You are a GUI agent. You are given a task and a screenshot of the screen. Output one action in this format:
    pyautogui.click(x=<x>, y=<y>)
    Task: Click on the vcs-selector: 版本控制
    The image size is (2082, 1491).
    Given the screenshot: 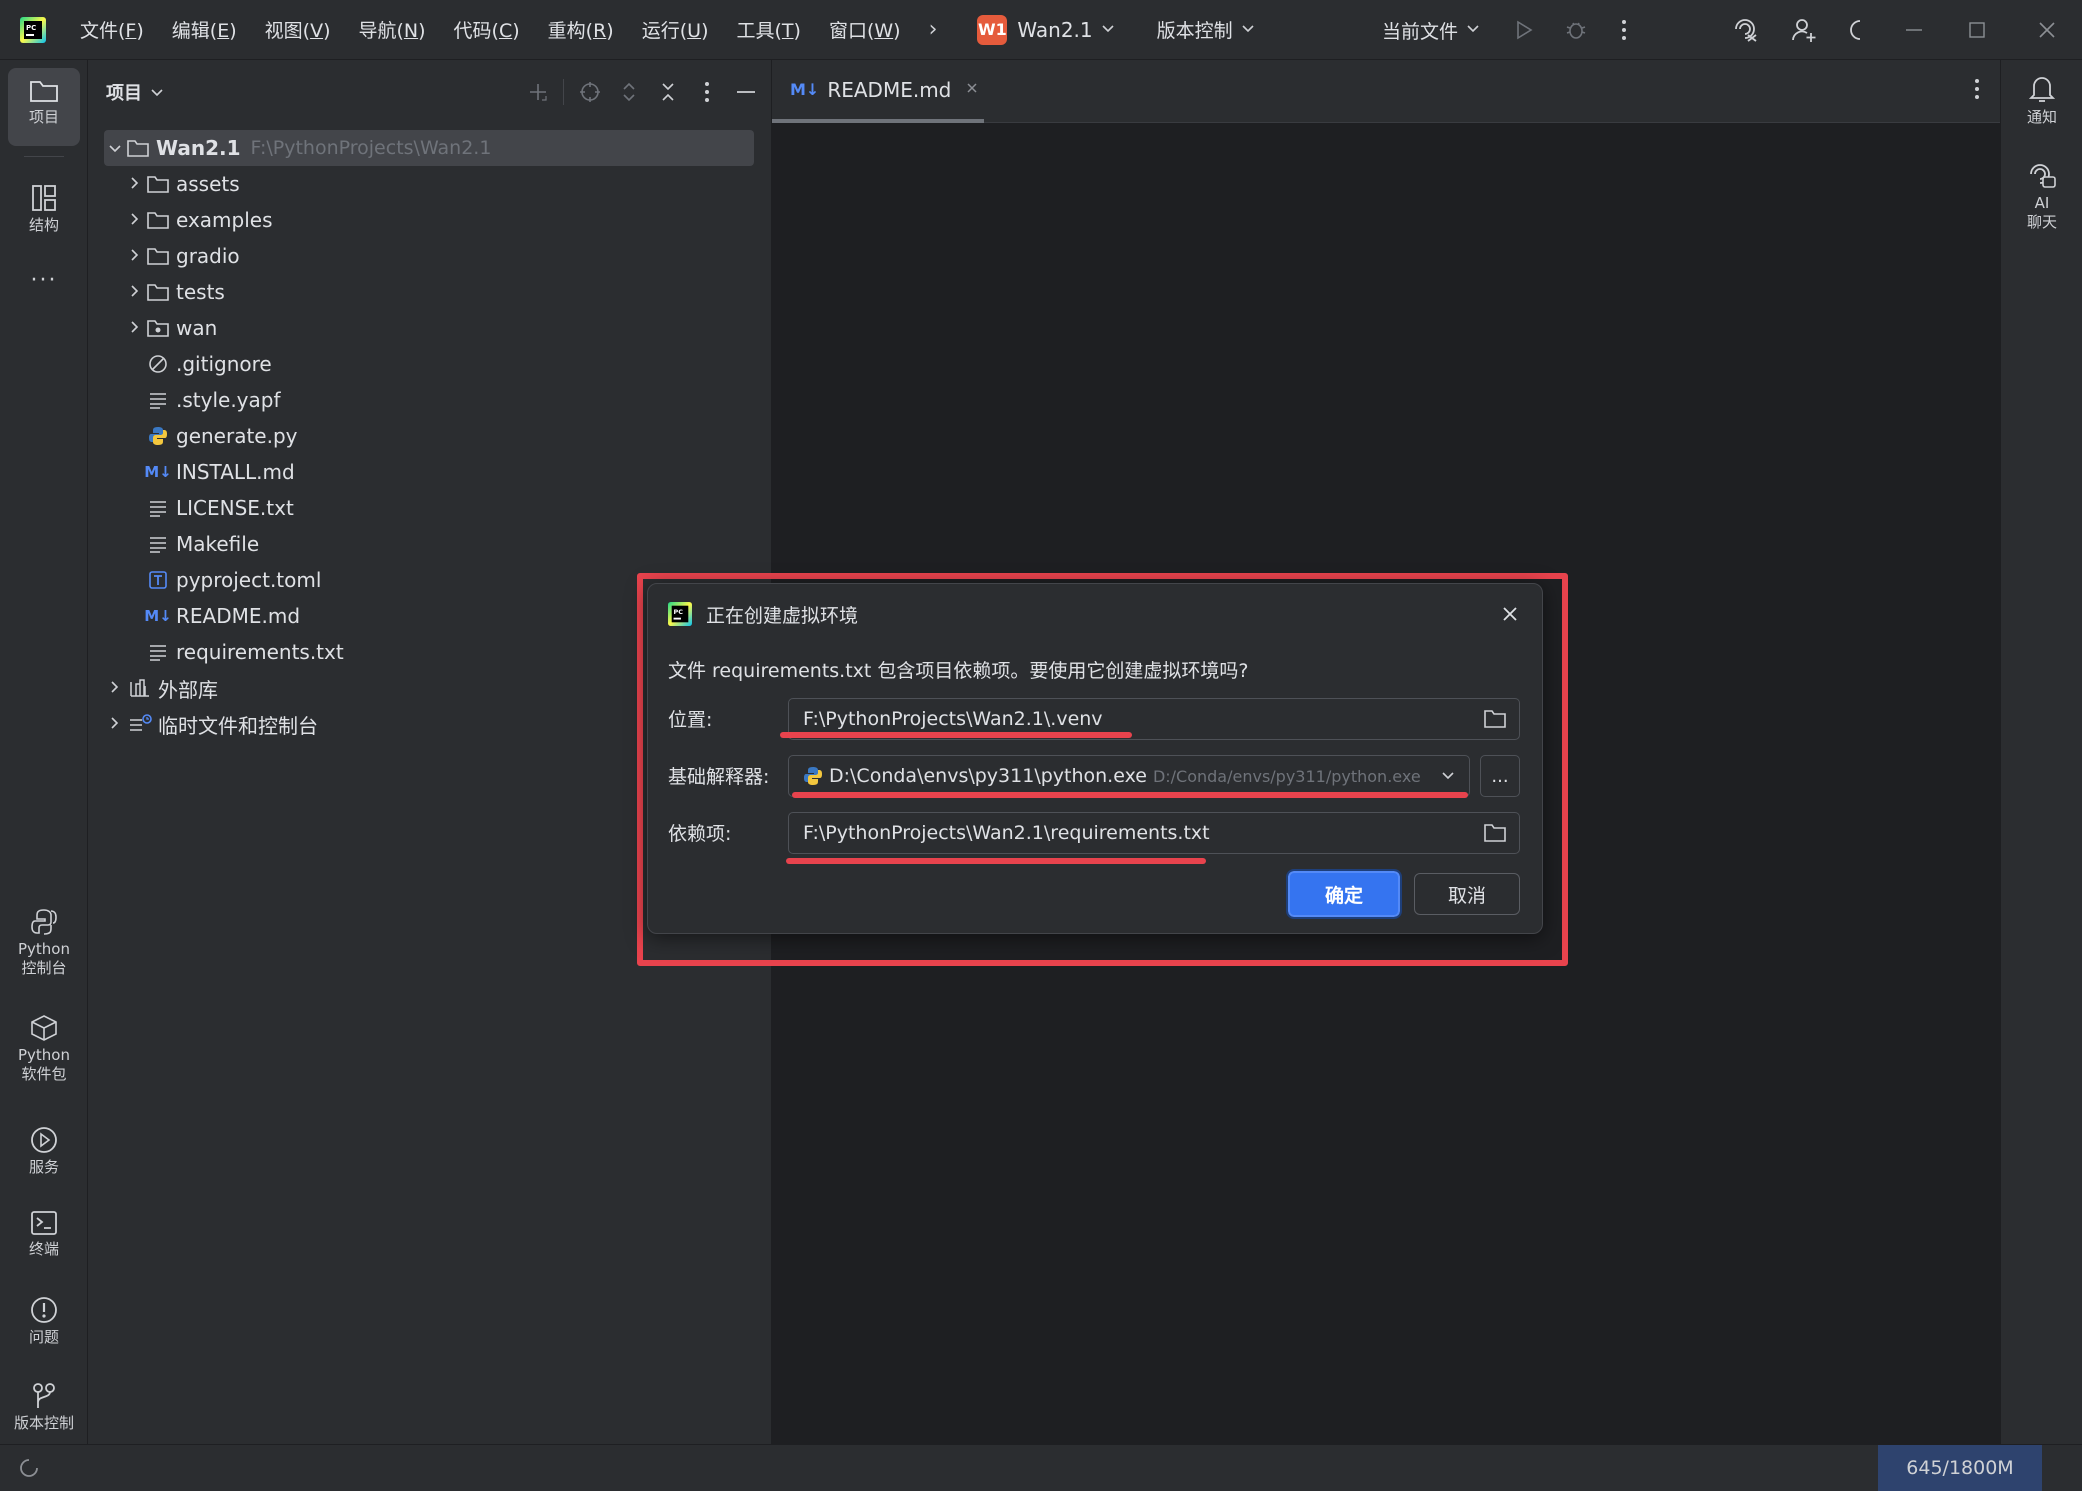 What is the action you would take?
    pyautogui.click(x=1195, y=29)
    